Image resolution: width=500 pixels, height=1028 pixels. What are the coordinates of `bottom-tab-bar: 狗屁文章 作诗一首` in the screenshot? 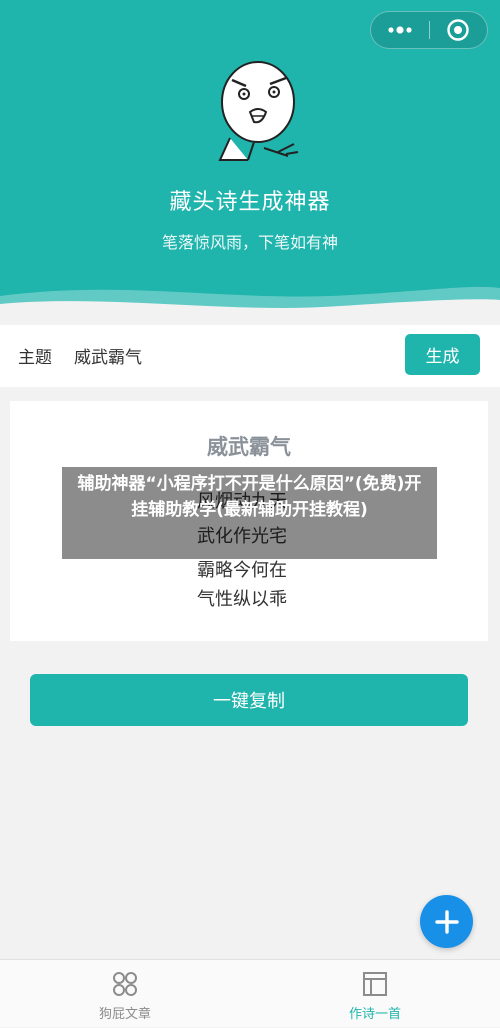 It's located at (250, 993).